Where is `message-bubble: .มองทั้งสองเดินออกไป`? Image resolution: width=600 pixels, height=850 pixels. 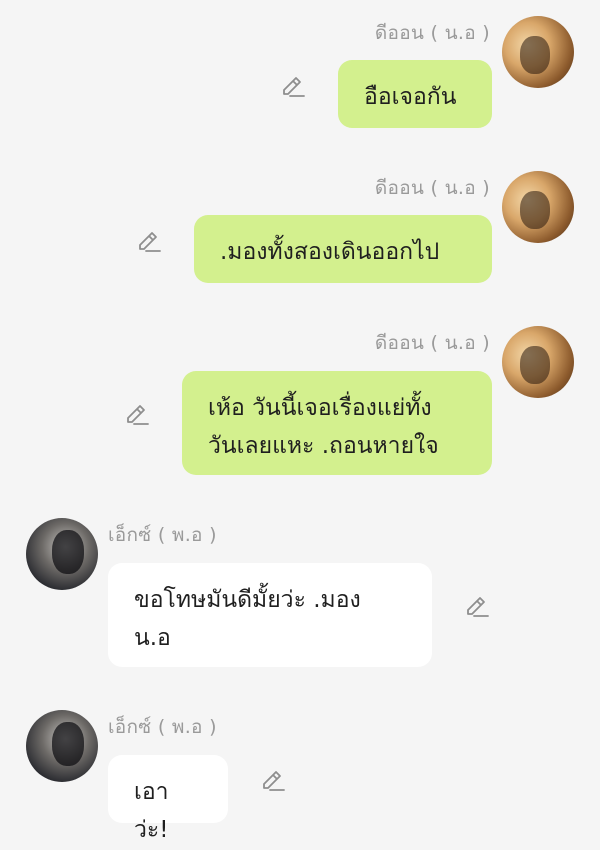 message-bubble: .มองทั้งสองเดินออกไป is located at coordinates (343, 249).